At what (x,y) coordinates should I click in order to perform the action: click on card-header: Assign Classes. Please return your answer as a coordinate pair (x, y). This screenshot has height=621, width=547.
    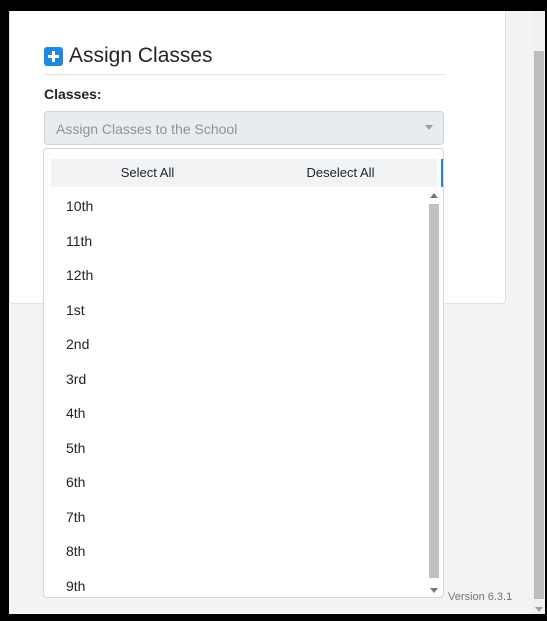
    Looking at the image, I should click on (128, 56).